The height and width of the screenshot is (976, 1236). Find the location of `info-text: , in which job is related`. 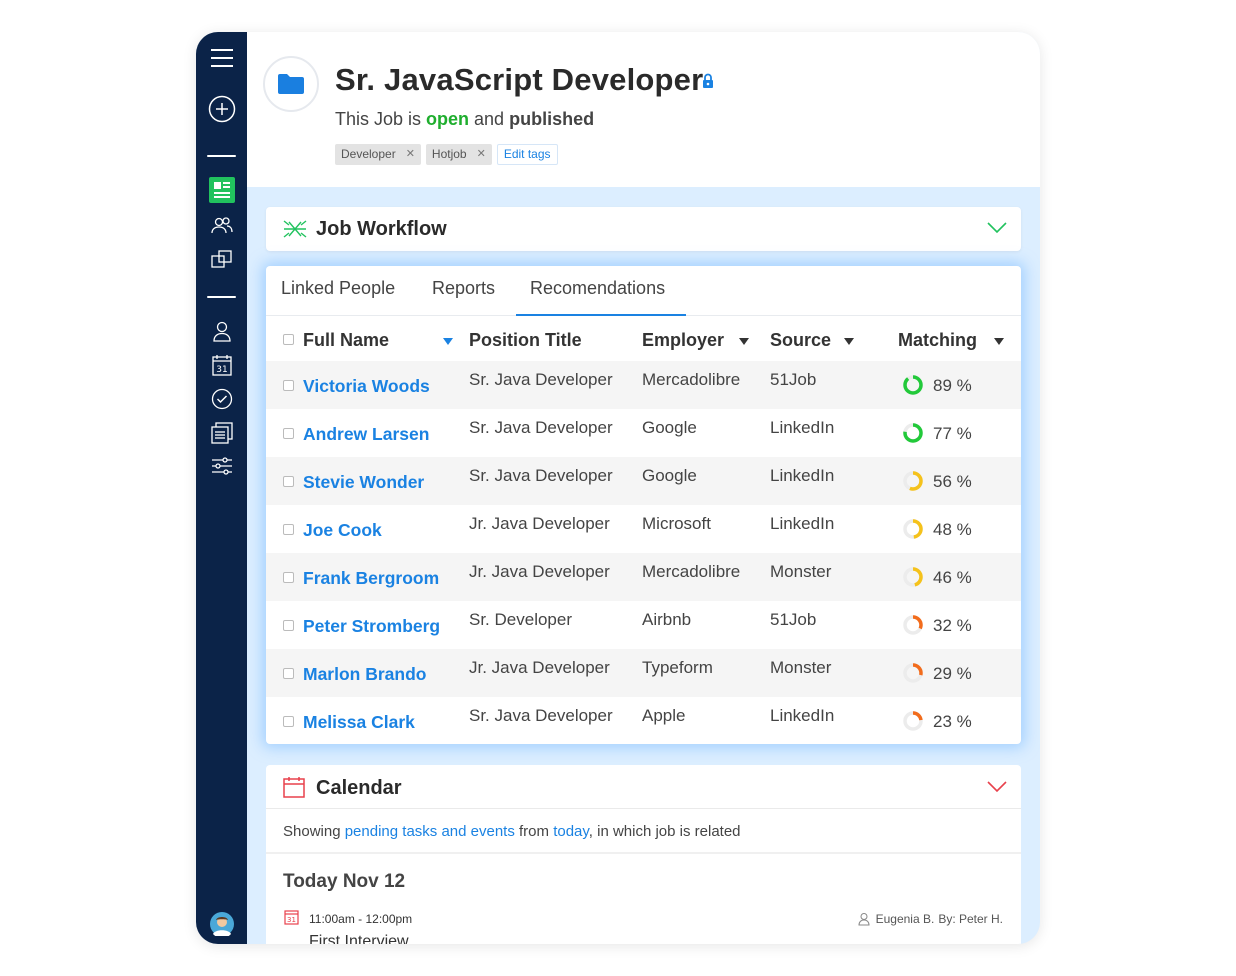

info-text: , in which job is related is located at coordinates (664, 831).